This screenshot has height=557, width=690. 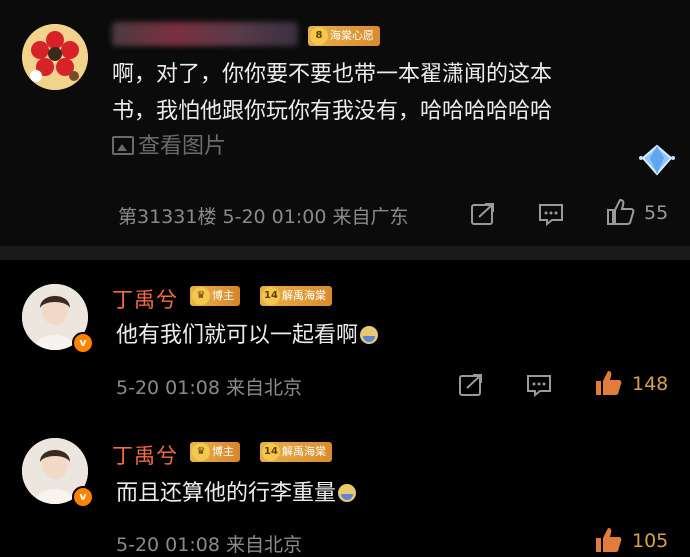 I want to click on comment-location: 来自广东, so click(x=370, y=217).